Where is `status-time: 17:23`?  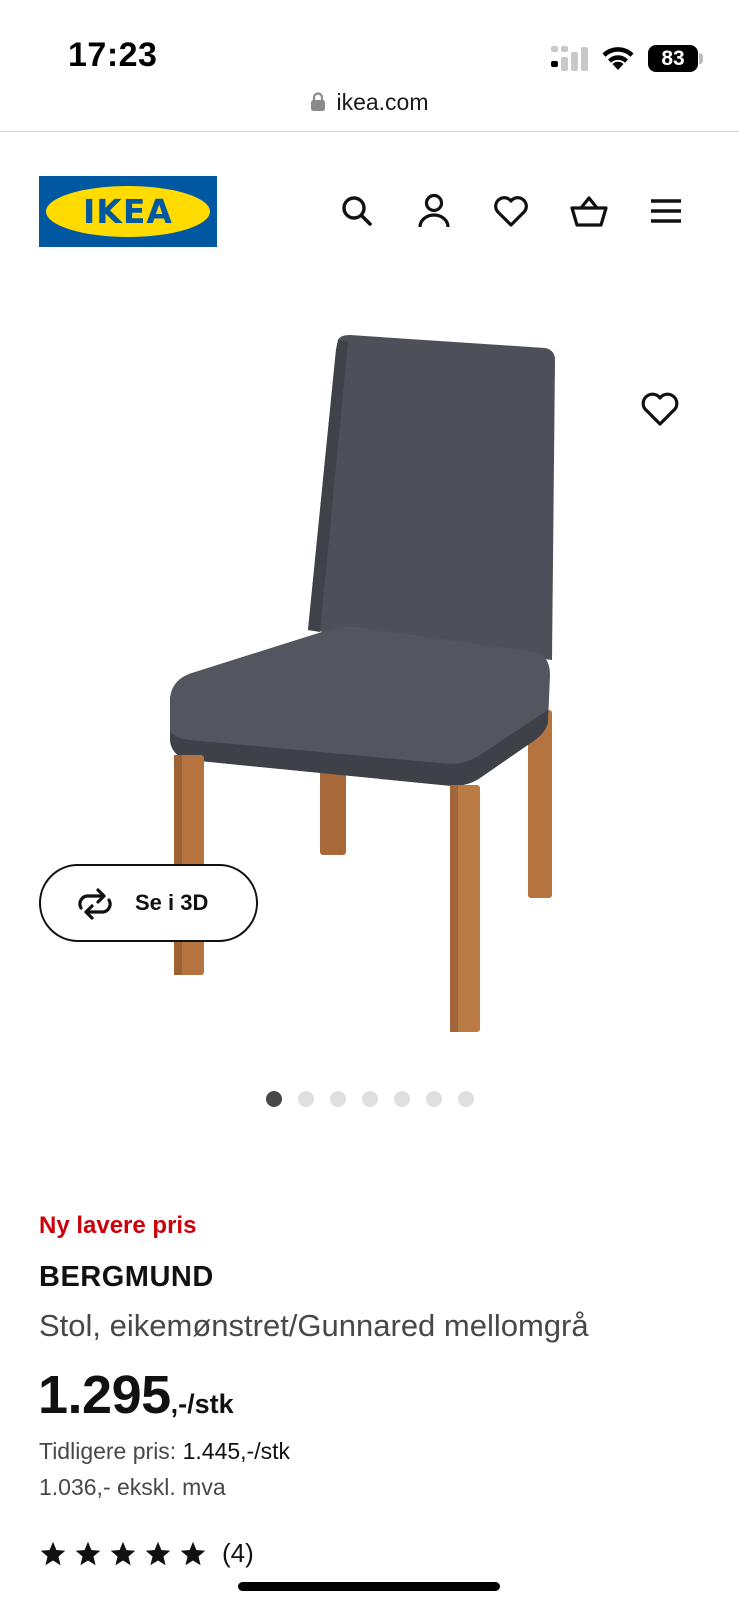
status-time: 17:23 is located at coordinates (113, 55).